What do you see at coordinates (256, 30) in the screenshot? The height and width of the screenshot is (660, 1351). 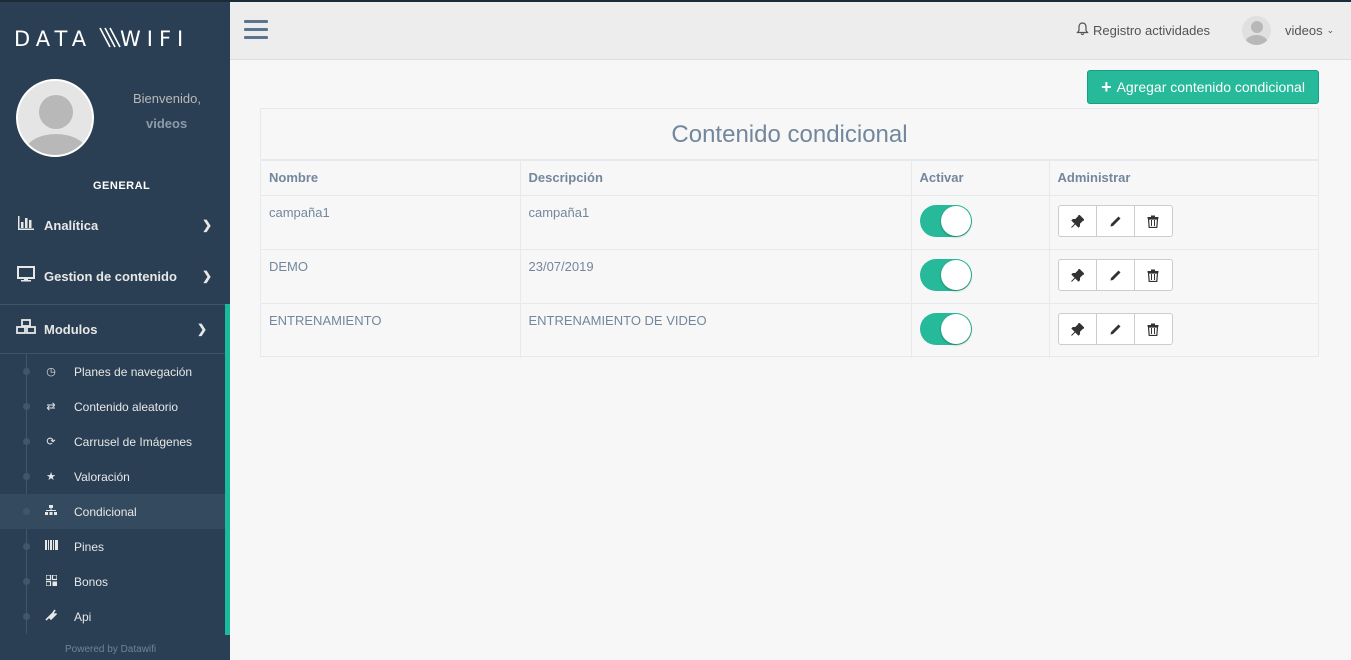 I see `menu-toggle-icon` at bounding box center [256, 30].